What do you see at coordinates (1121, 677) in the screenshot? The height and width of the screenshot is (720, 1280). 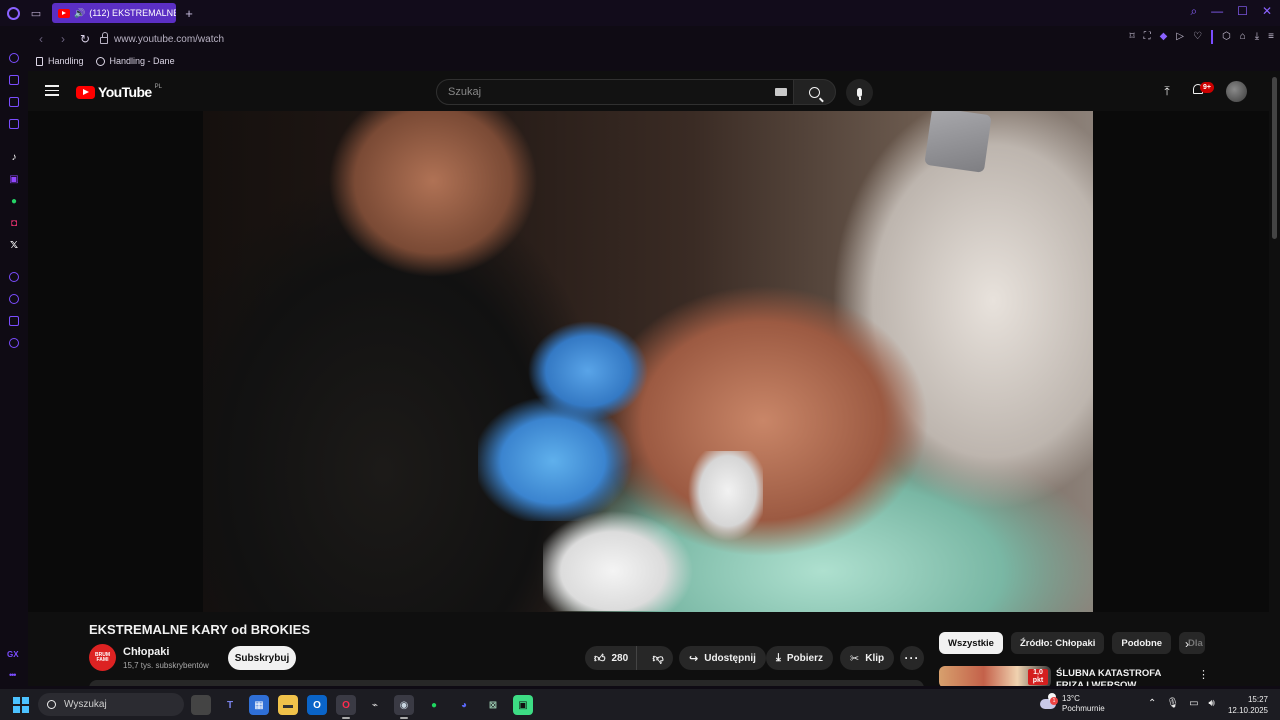 I see `recommended-title: ŚLUBNA KATASTROFA FRIZA I WERSOW` at bounding box center [1121, 677].